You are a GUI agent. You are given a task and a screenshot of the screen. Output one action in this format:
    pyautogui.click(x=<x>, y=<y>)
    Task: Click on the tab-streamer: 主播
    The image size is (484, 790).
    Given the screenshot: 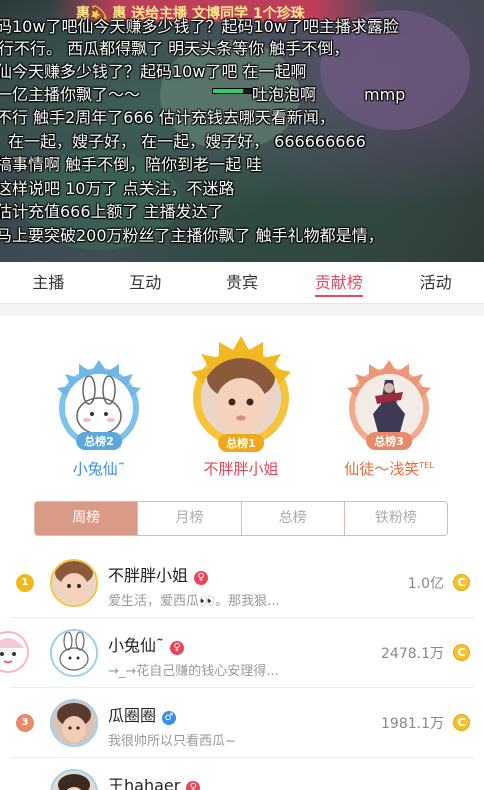 What is the action you would take?
    pyautogui.click(x=48, y=282)
    